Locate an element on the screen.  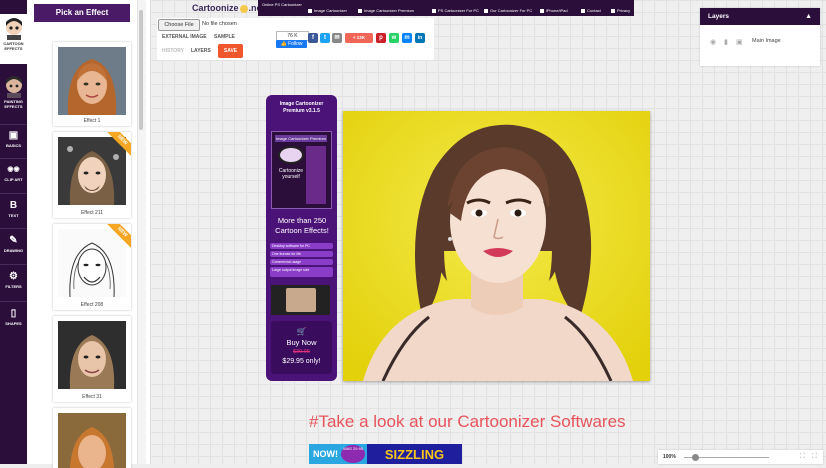
new-price: $29.95 only! is located at coordinates (301, 361).